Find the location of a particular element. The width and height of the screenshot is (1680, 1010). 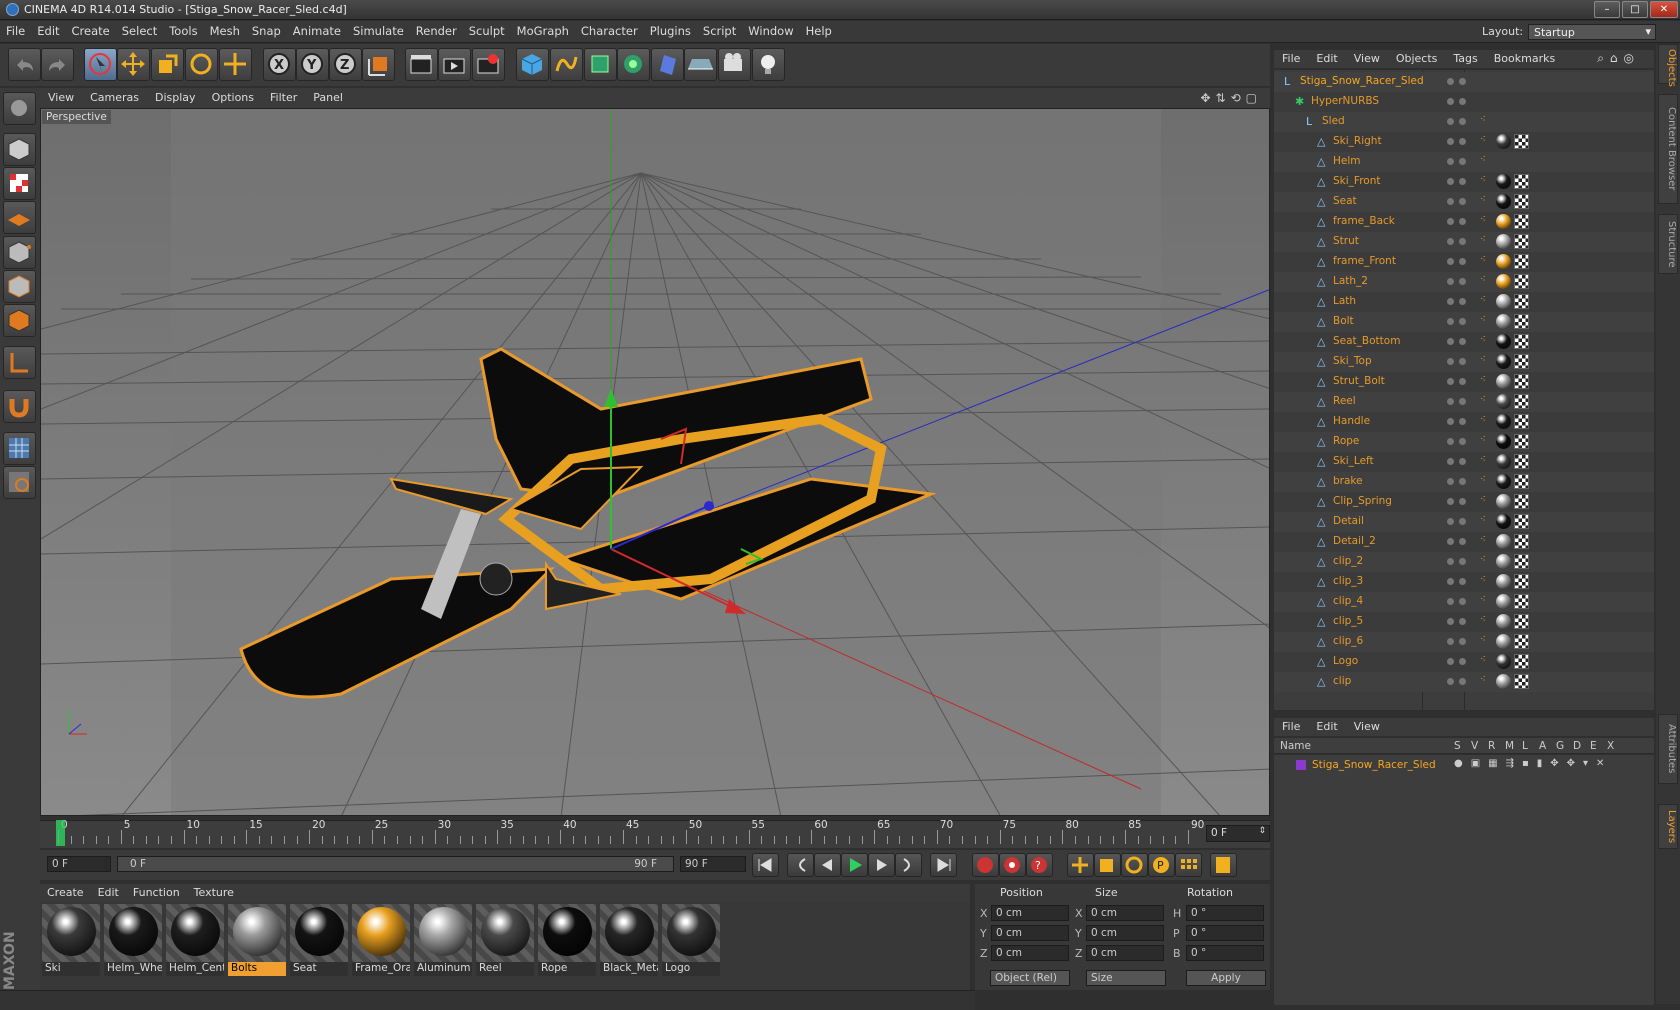

layer-toggle-icons: ●▣▦⇶▪▮✥✥▾✕ is located at coordinates (1533, 763).